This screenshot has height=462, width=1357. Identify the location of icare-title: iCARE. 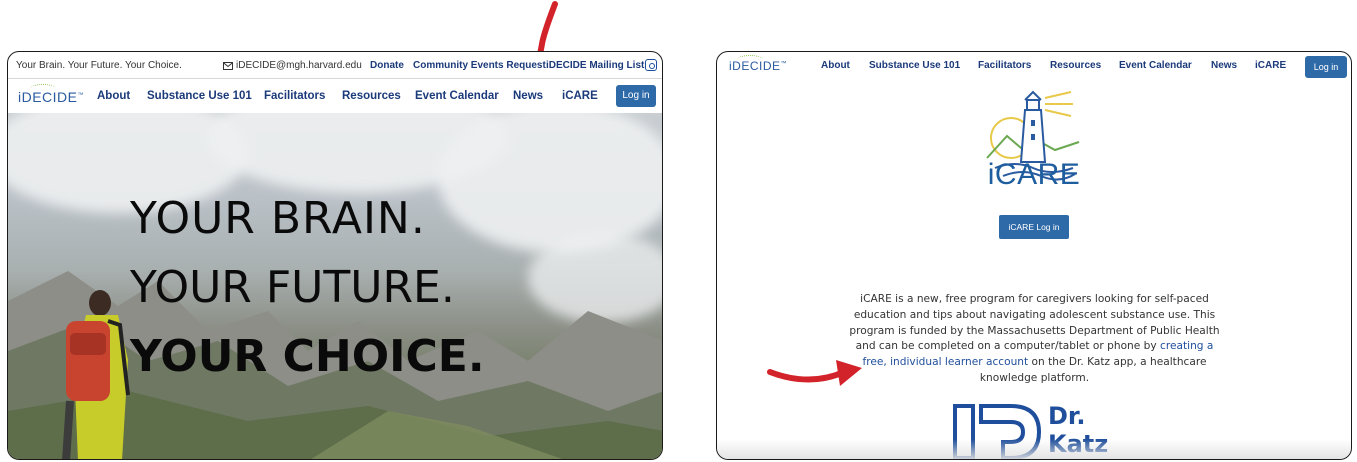
(1034, 174).